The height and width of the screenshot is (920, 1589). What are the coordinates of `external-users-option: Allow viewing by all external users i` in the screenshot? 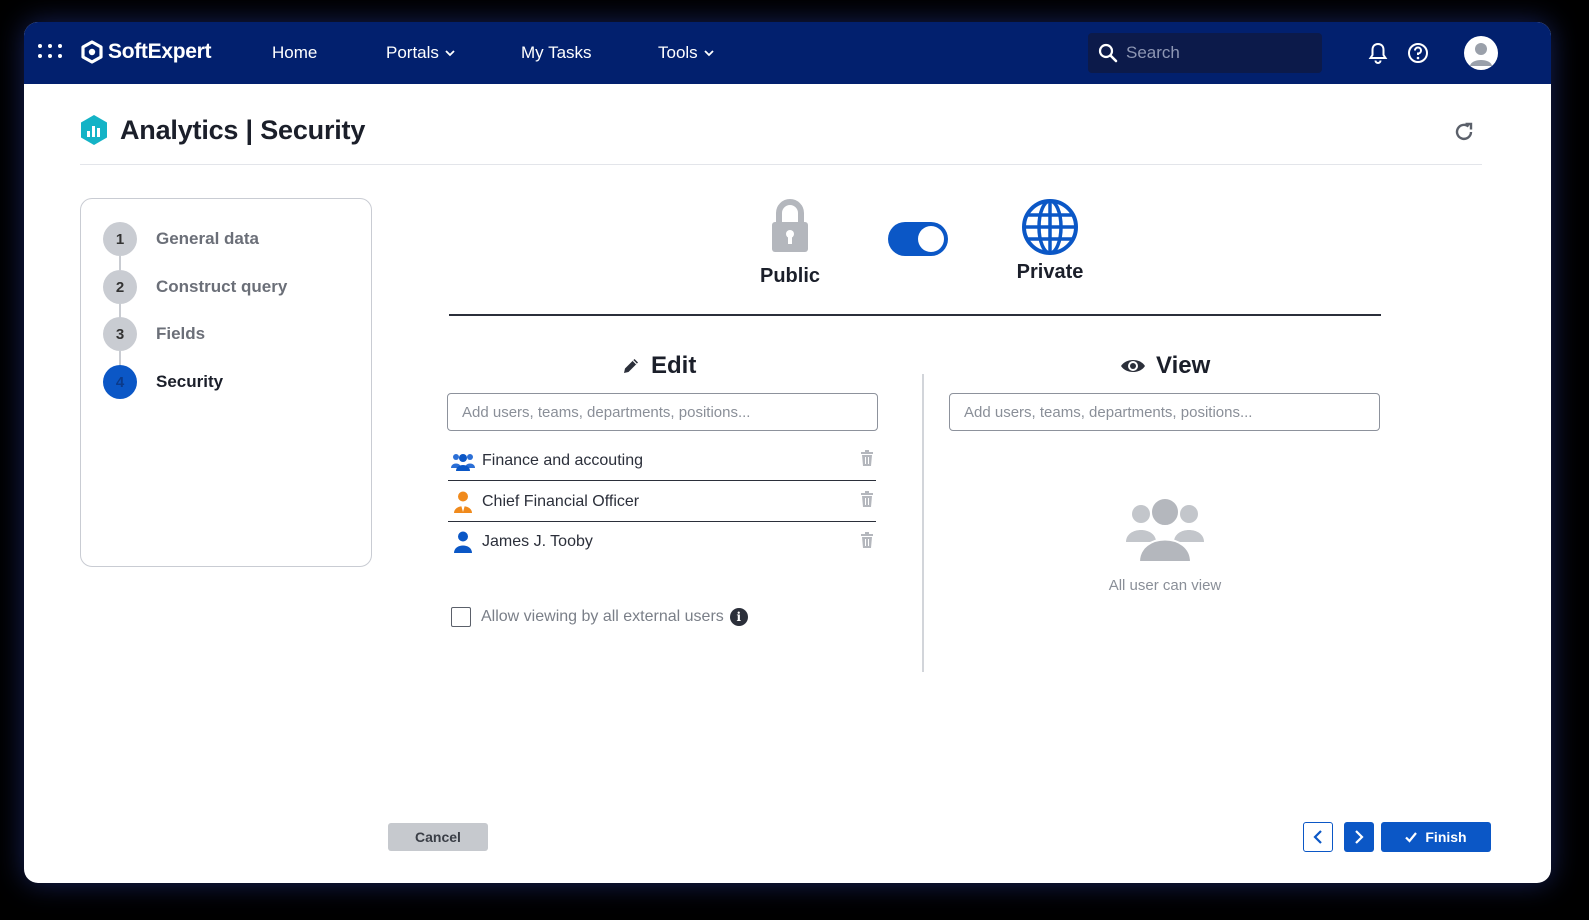 It's located at (599, 617).